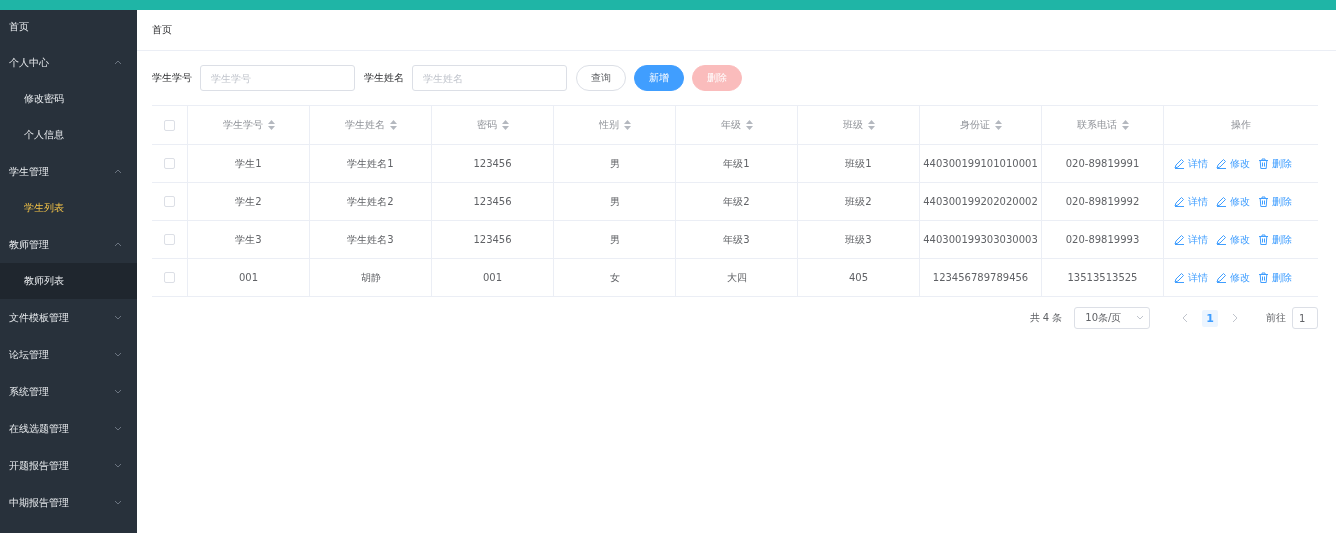 This screenshot has width=1336, height=533. What do you see at coordinates (858, 125) in the screenshot?
I see `column-header: 班级` at bounding box center [858, 125].